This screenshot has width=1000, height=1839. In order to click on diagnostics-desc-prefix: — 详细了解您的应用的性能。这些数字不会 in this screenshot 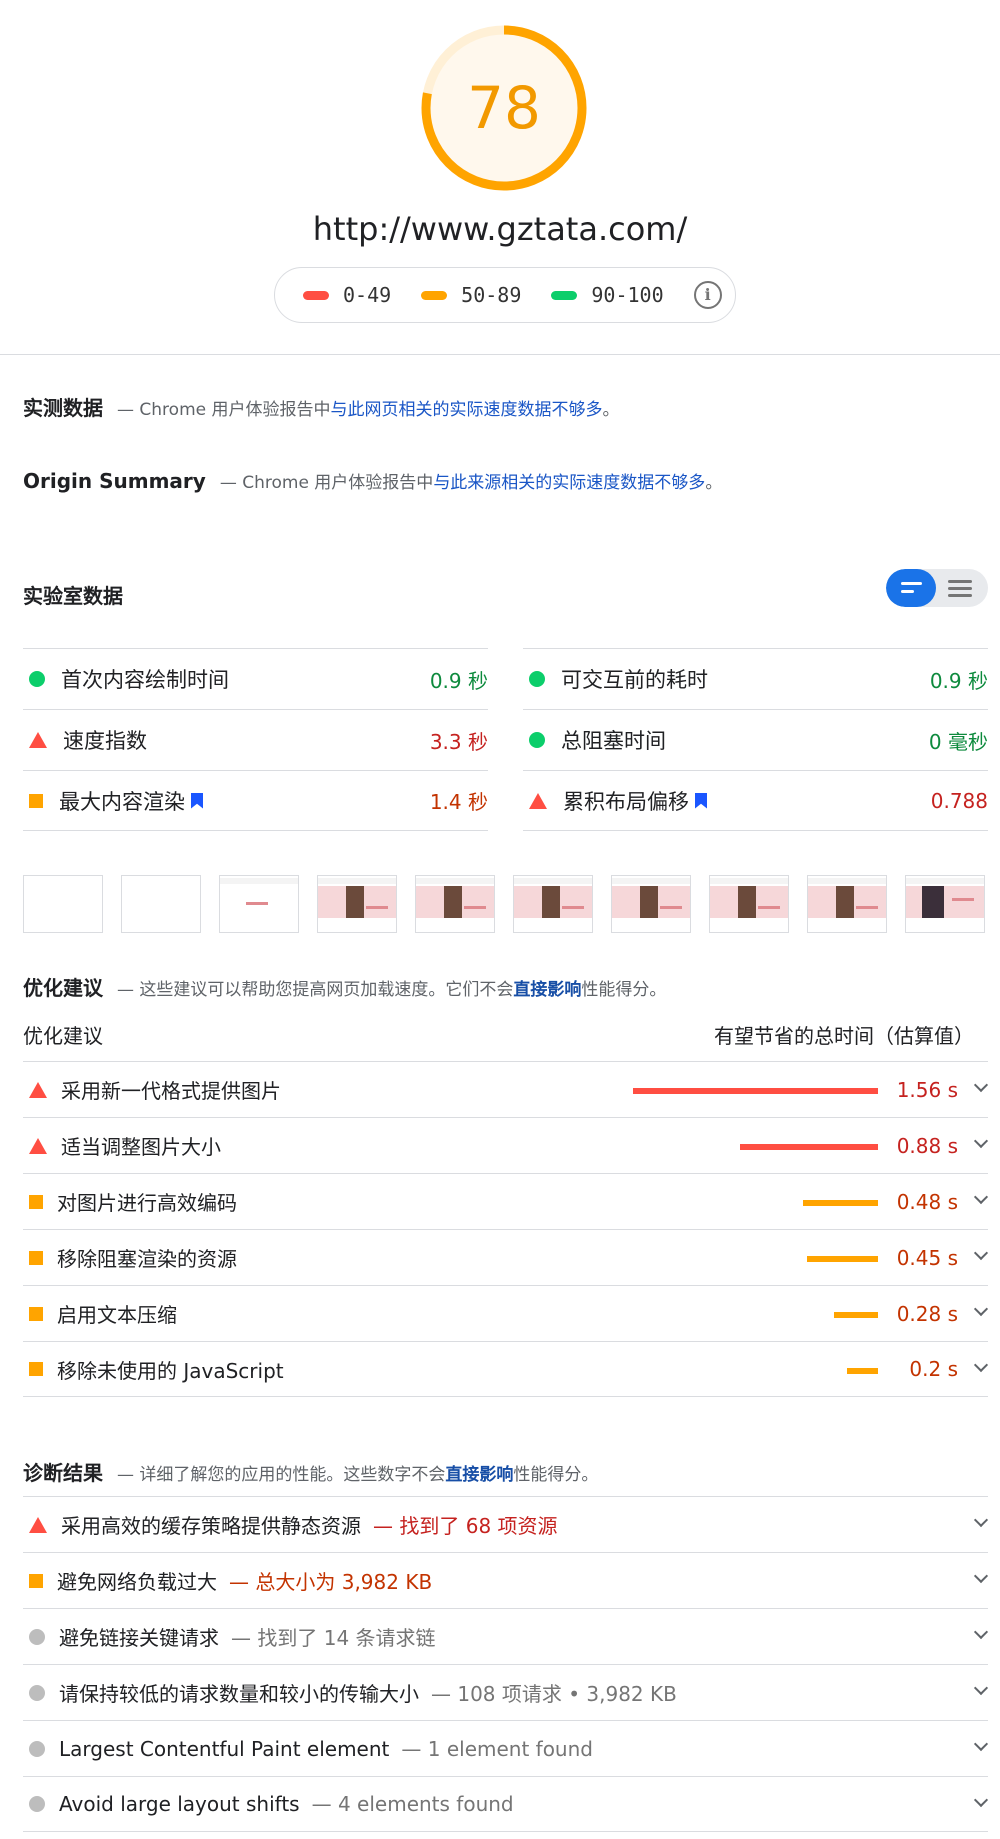, I will do `click(281, 1475)`.